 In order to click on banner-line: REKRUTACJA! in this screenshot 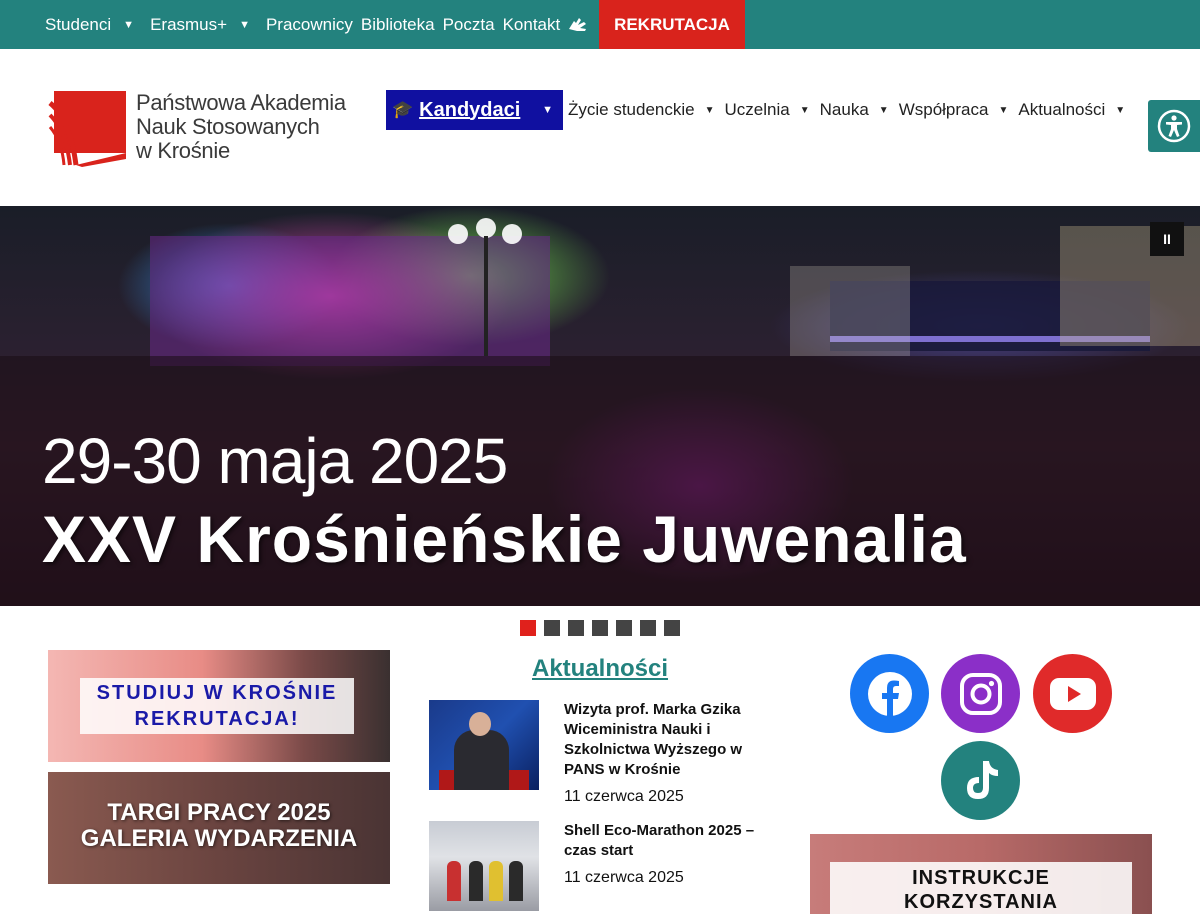, I will do `click(217, 719)`.